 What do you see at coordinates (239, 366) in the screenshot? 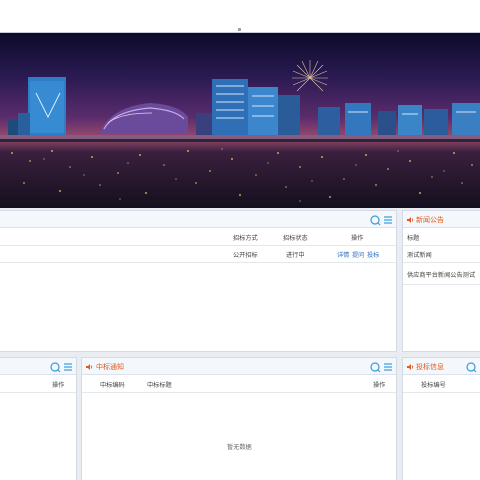
I see `panel-header: 中标通知` at bounding box center [239, 366].